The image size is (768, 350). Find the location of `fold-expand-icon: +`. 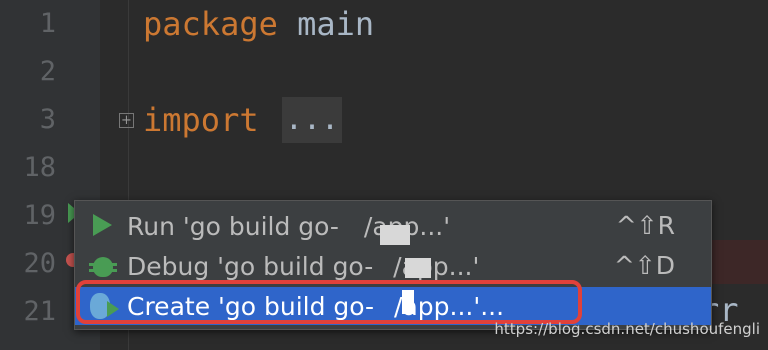

fold-expand-icon: + is located at coordinates (126, 120).